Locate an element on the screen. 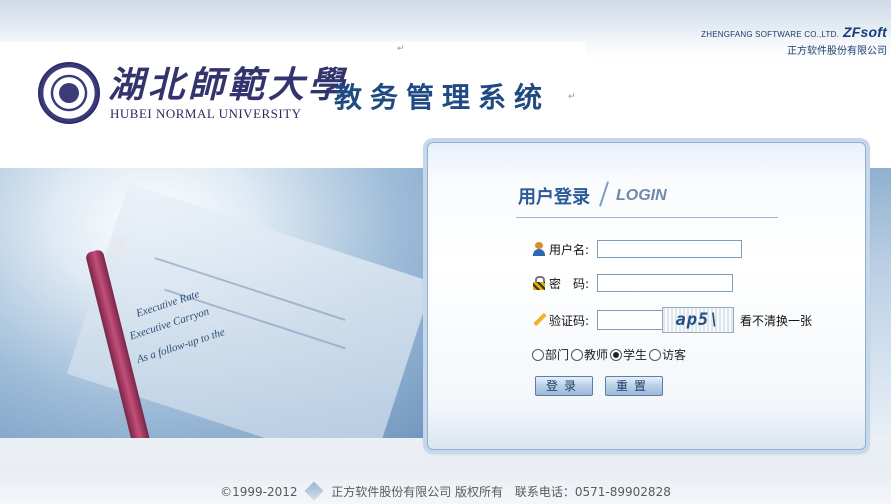 The image size is (891, 504). password-row: 密 码: is located at coordinates (632, 283).